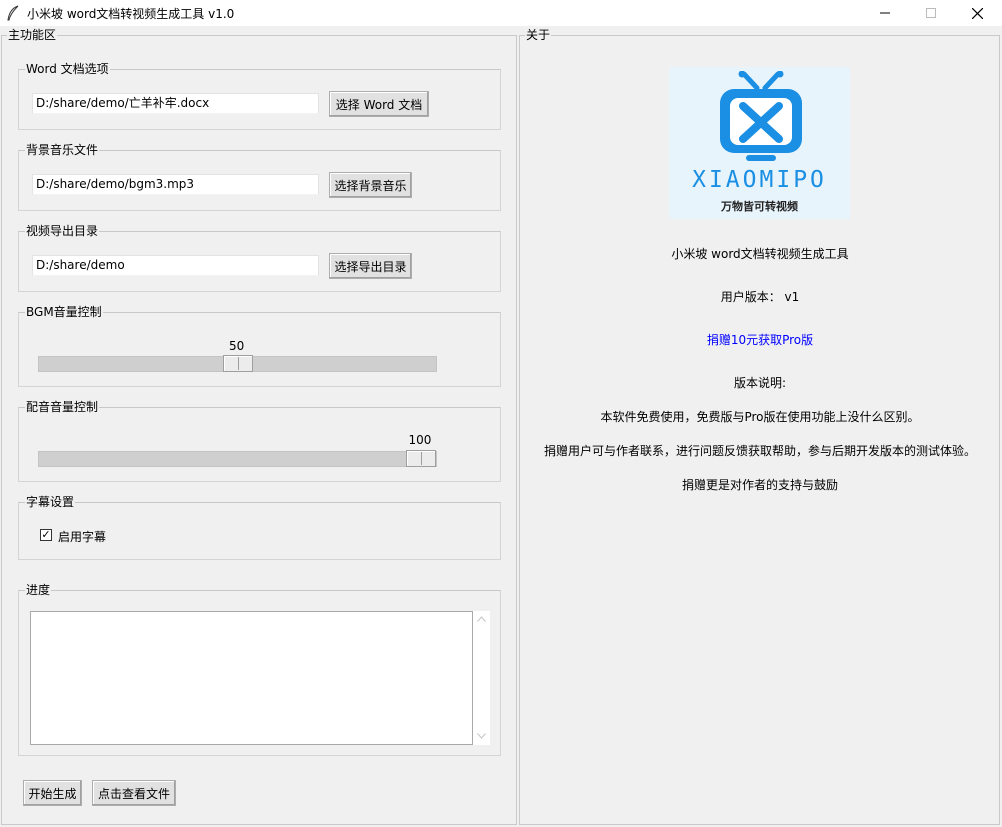 The width and height of the screenshot is (1002, 827). Describe the element at coordinates (13, 13) in the screenshot. I see `feather-icon` at that location.